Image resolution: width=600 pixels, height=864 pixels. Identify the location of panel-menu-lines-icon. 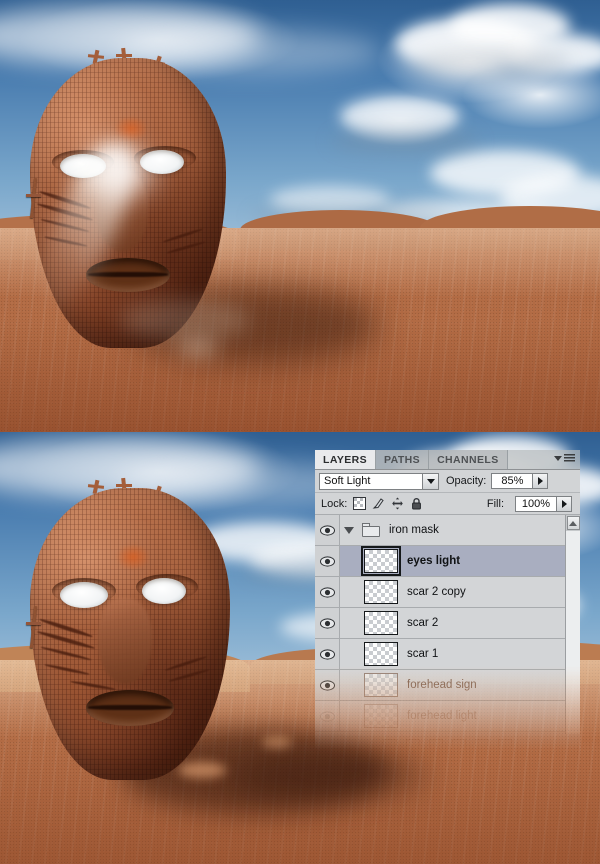
(569, 458).